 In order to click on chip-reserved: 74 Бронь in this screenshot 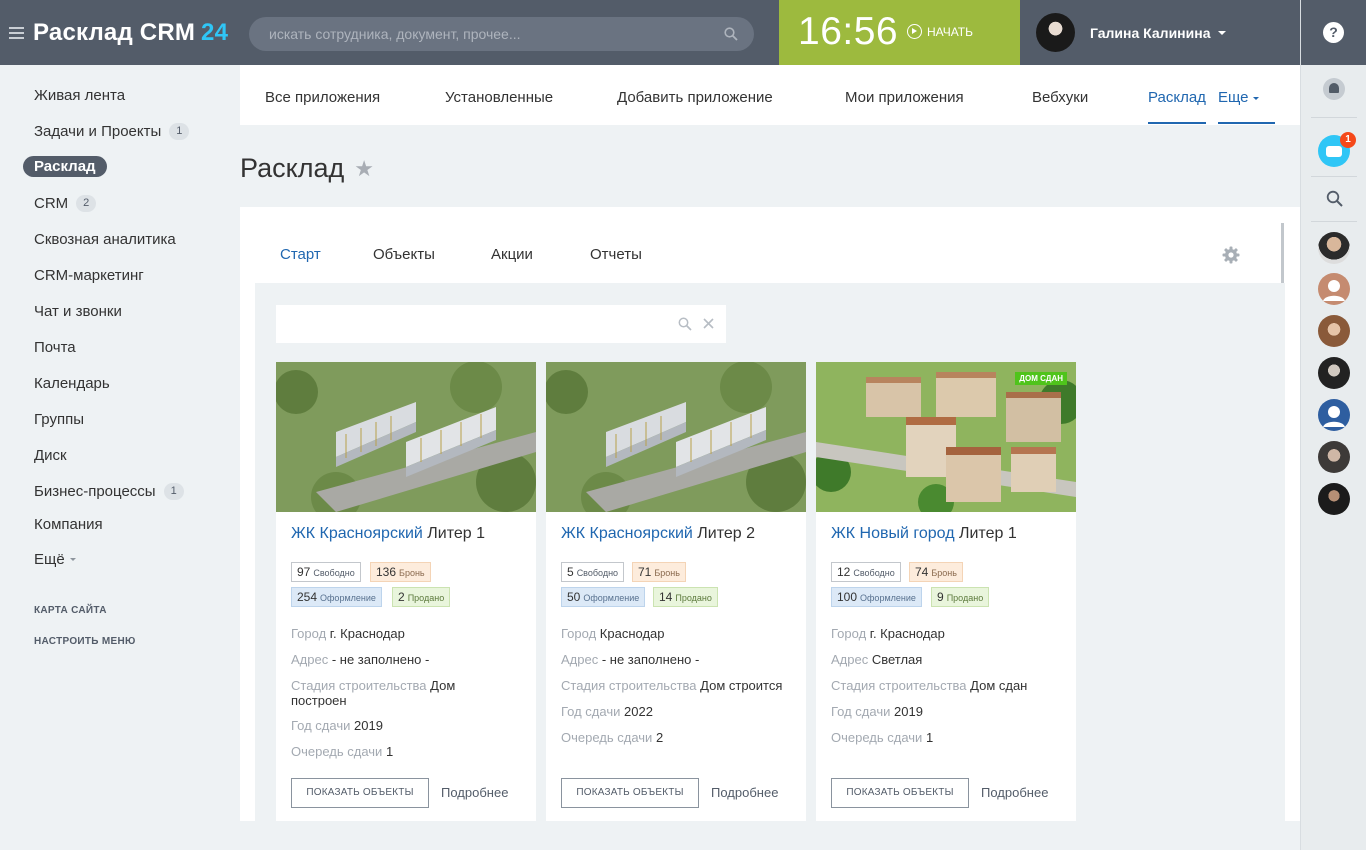, I will do `click(936, 572)`.